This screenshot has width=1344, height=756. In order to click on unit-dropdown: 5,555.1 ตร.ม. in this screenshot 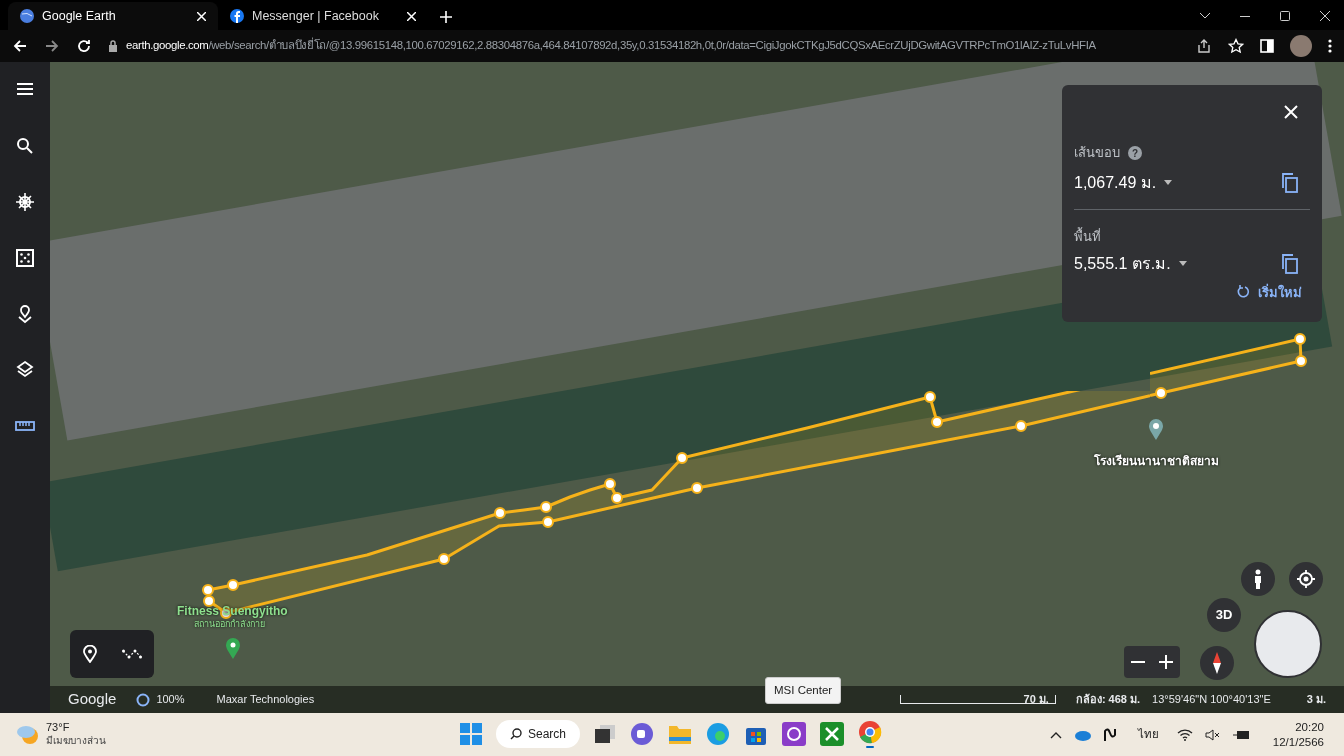, I will do `click(1130, 263)`.